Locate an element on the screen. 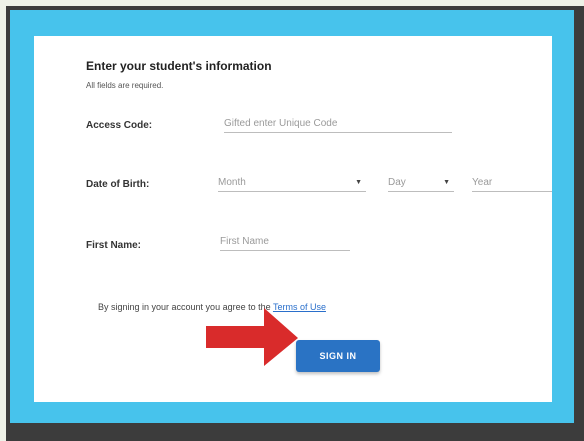  year-placeholder: Year is located at coordinates (482, 182).